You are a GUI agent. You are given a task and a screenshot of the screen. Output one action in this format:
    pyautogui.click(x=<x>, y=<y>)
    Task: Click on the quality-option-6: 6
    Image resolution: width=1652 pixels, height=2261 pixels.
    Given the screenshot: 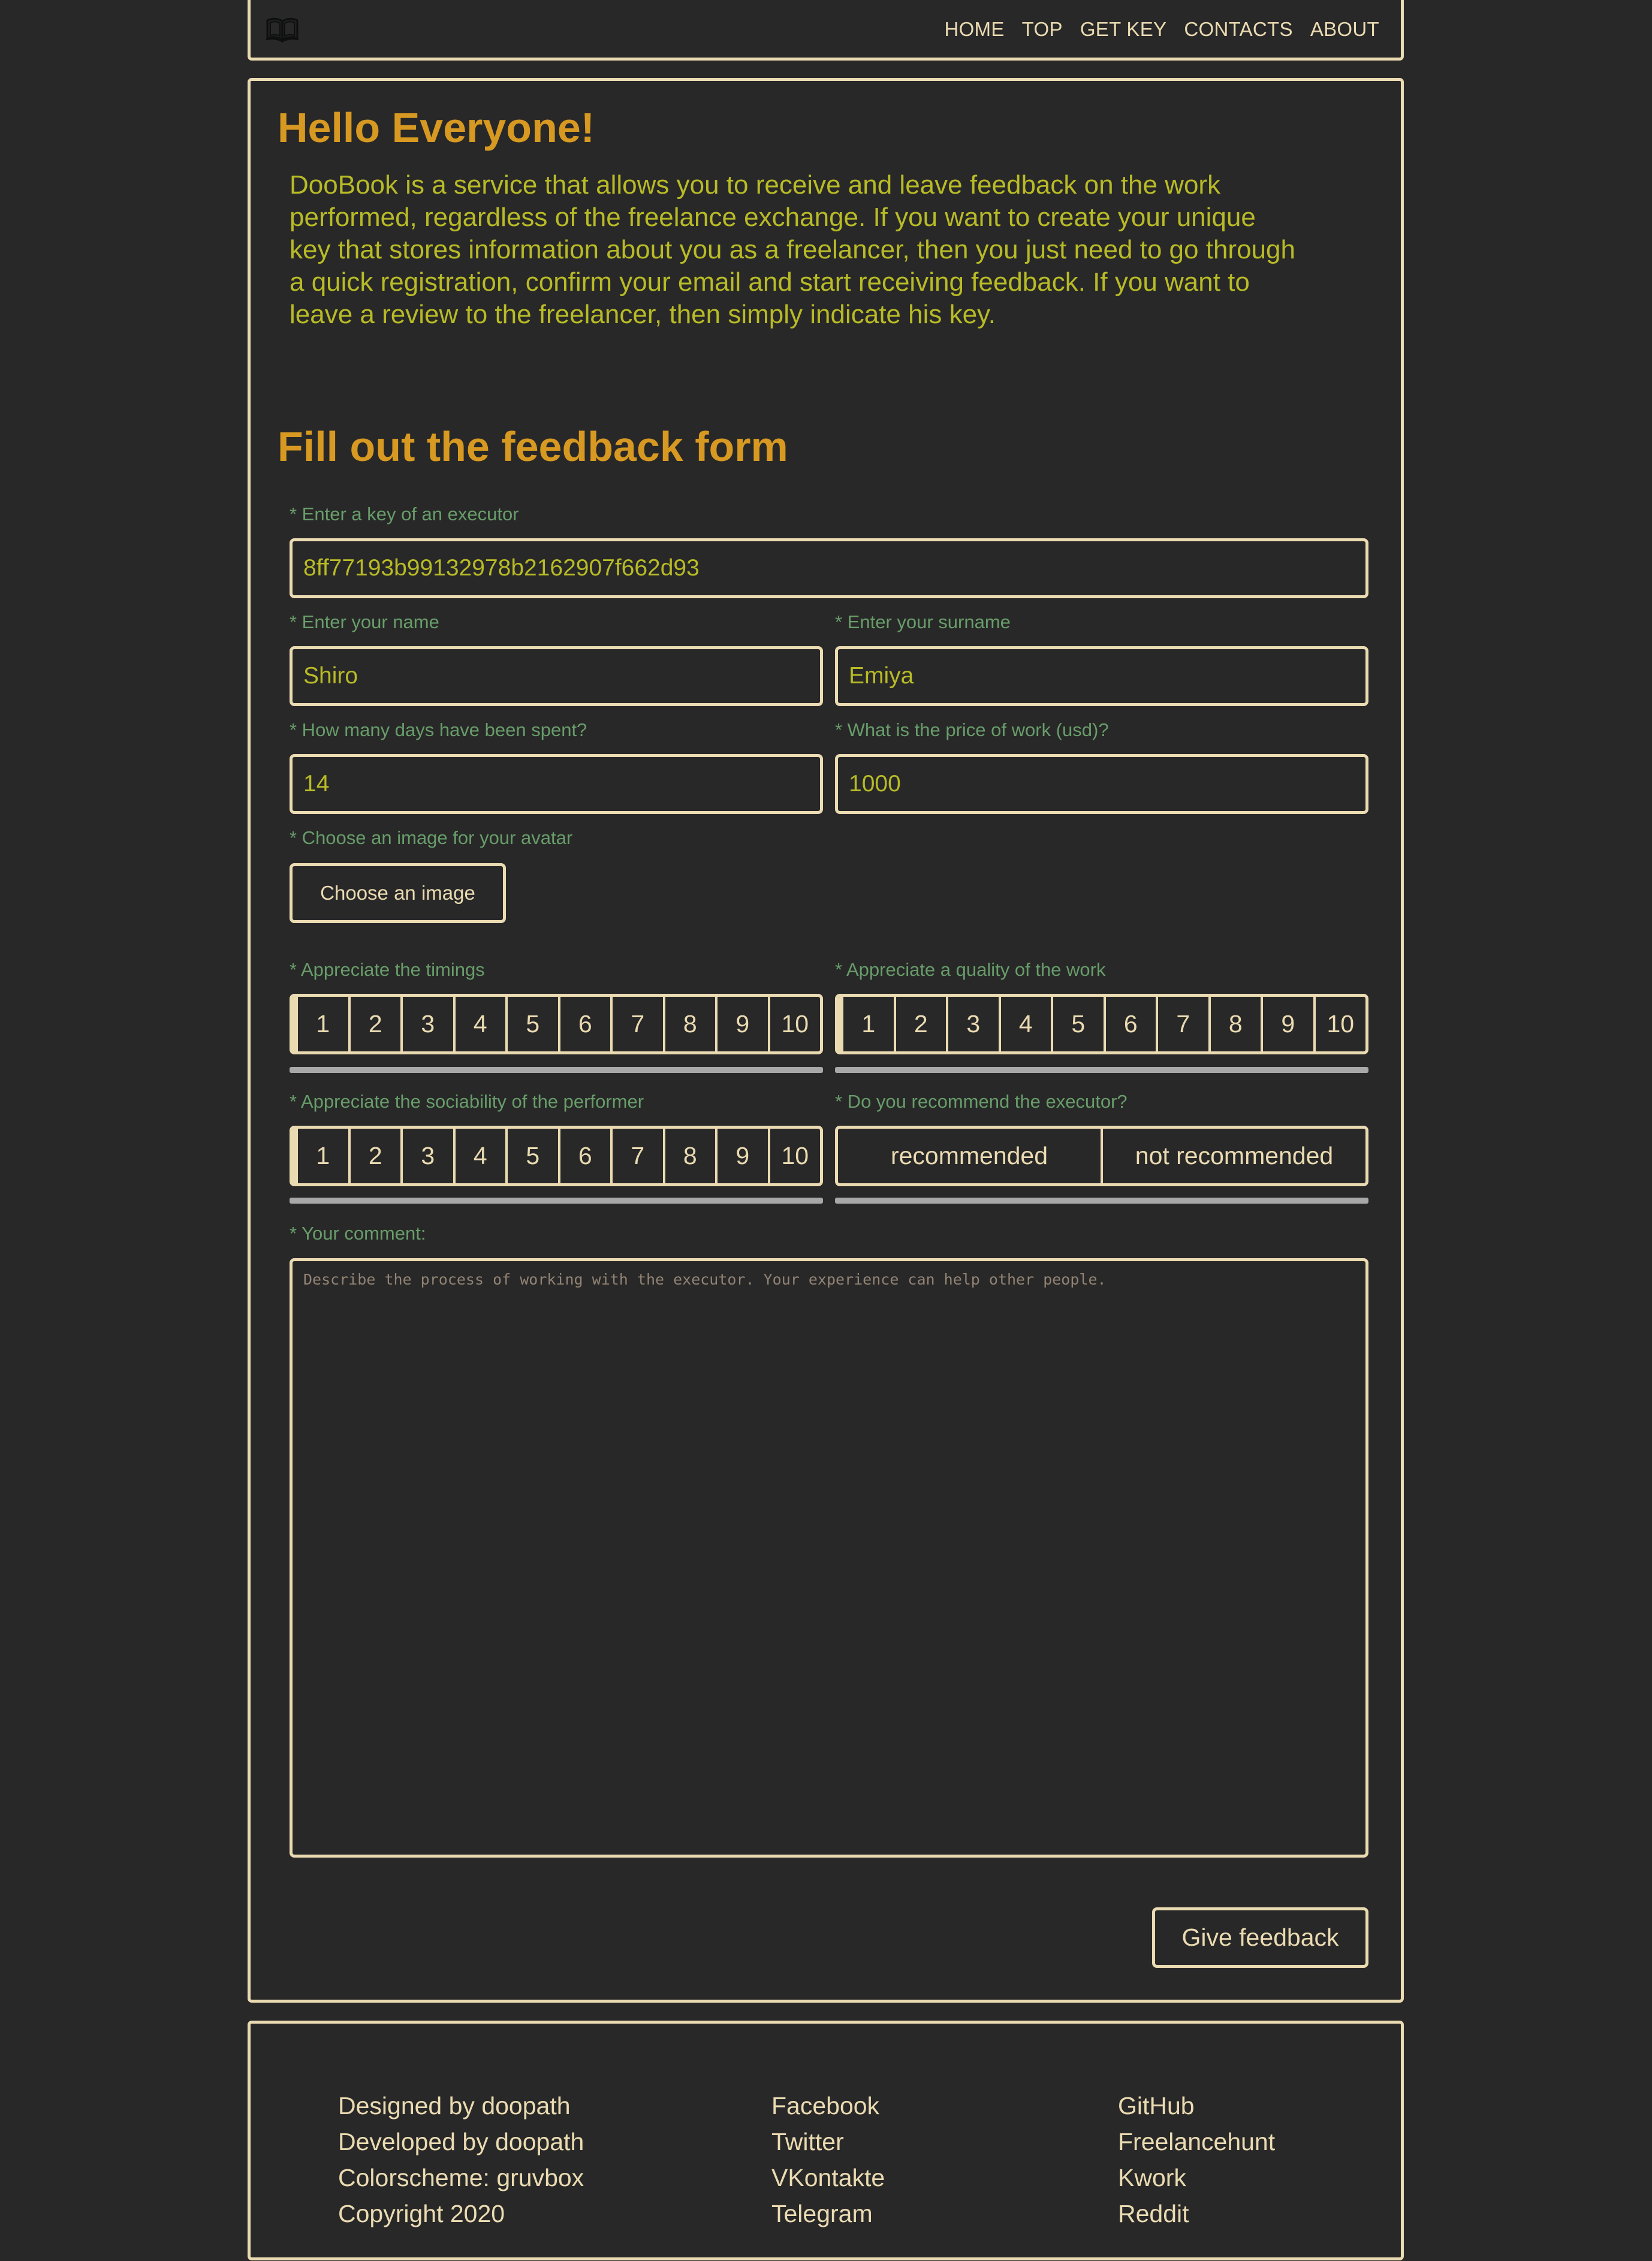 What is the action you would take?
    pyautogui.click(x=1129, y=1024)
    